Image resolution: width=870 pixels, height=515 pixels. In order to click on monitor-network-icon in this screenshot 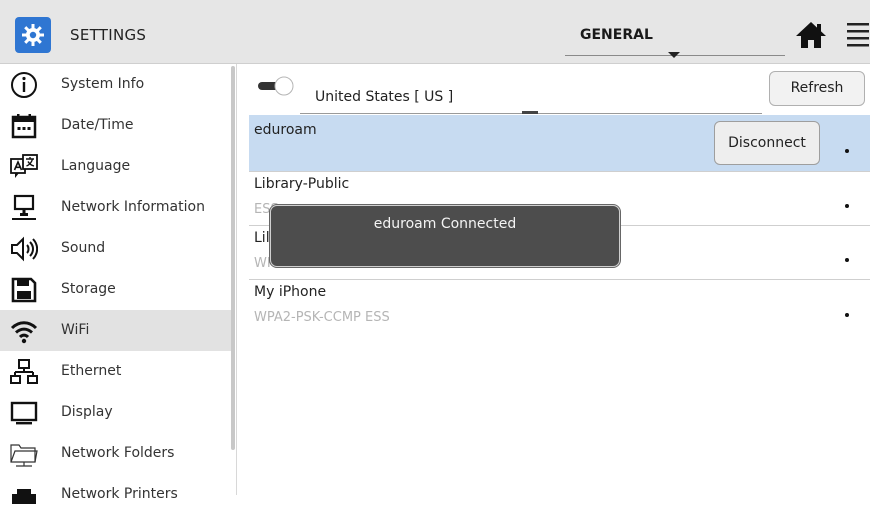, I will do `click(24, 207)`.